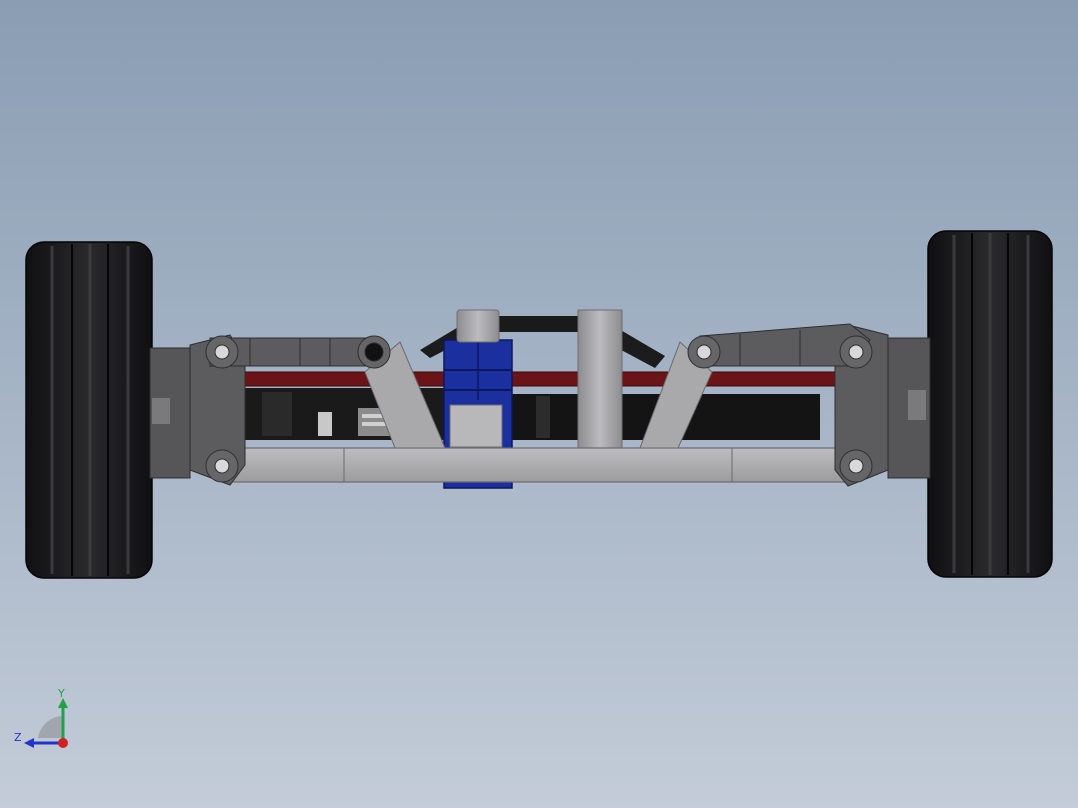 The image size is (1078, 808). What do you see at coordinates (89, 410) in the screenshot?
I see `left-tire` at bounding box center [89, 410].